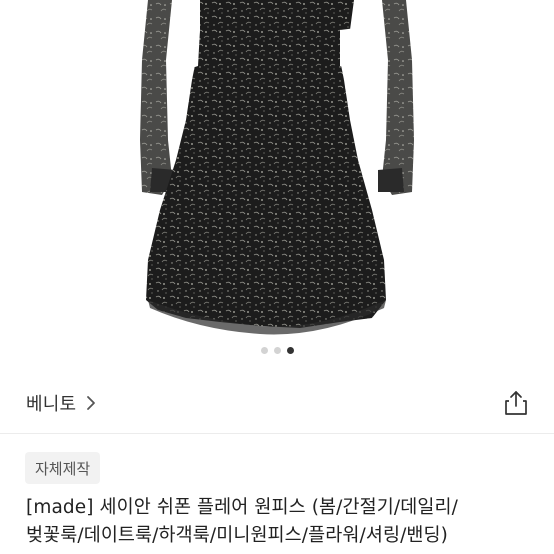  I want to click on carousel-dot-active, so click(290, 350).